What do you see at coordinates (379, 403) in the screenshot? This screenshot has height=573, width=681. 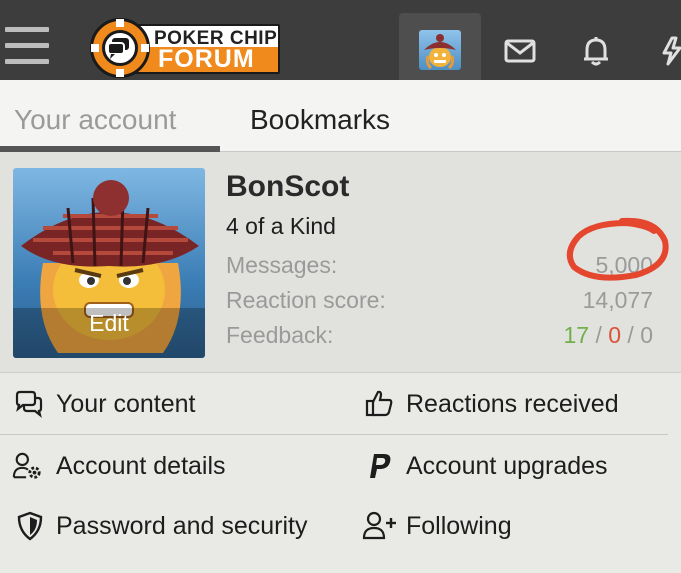 I see `thumbs-up-icon` at bounding box center [379, 403].